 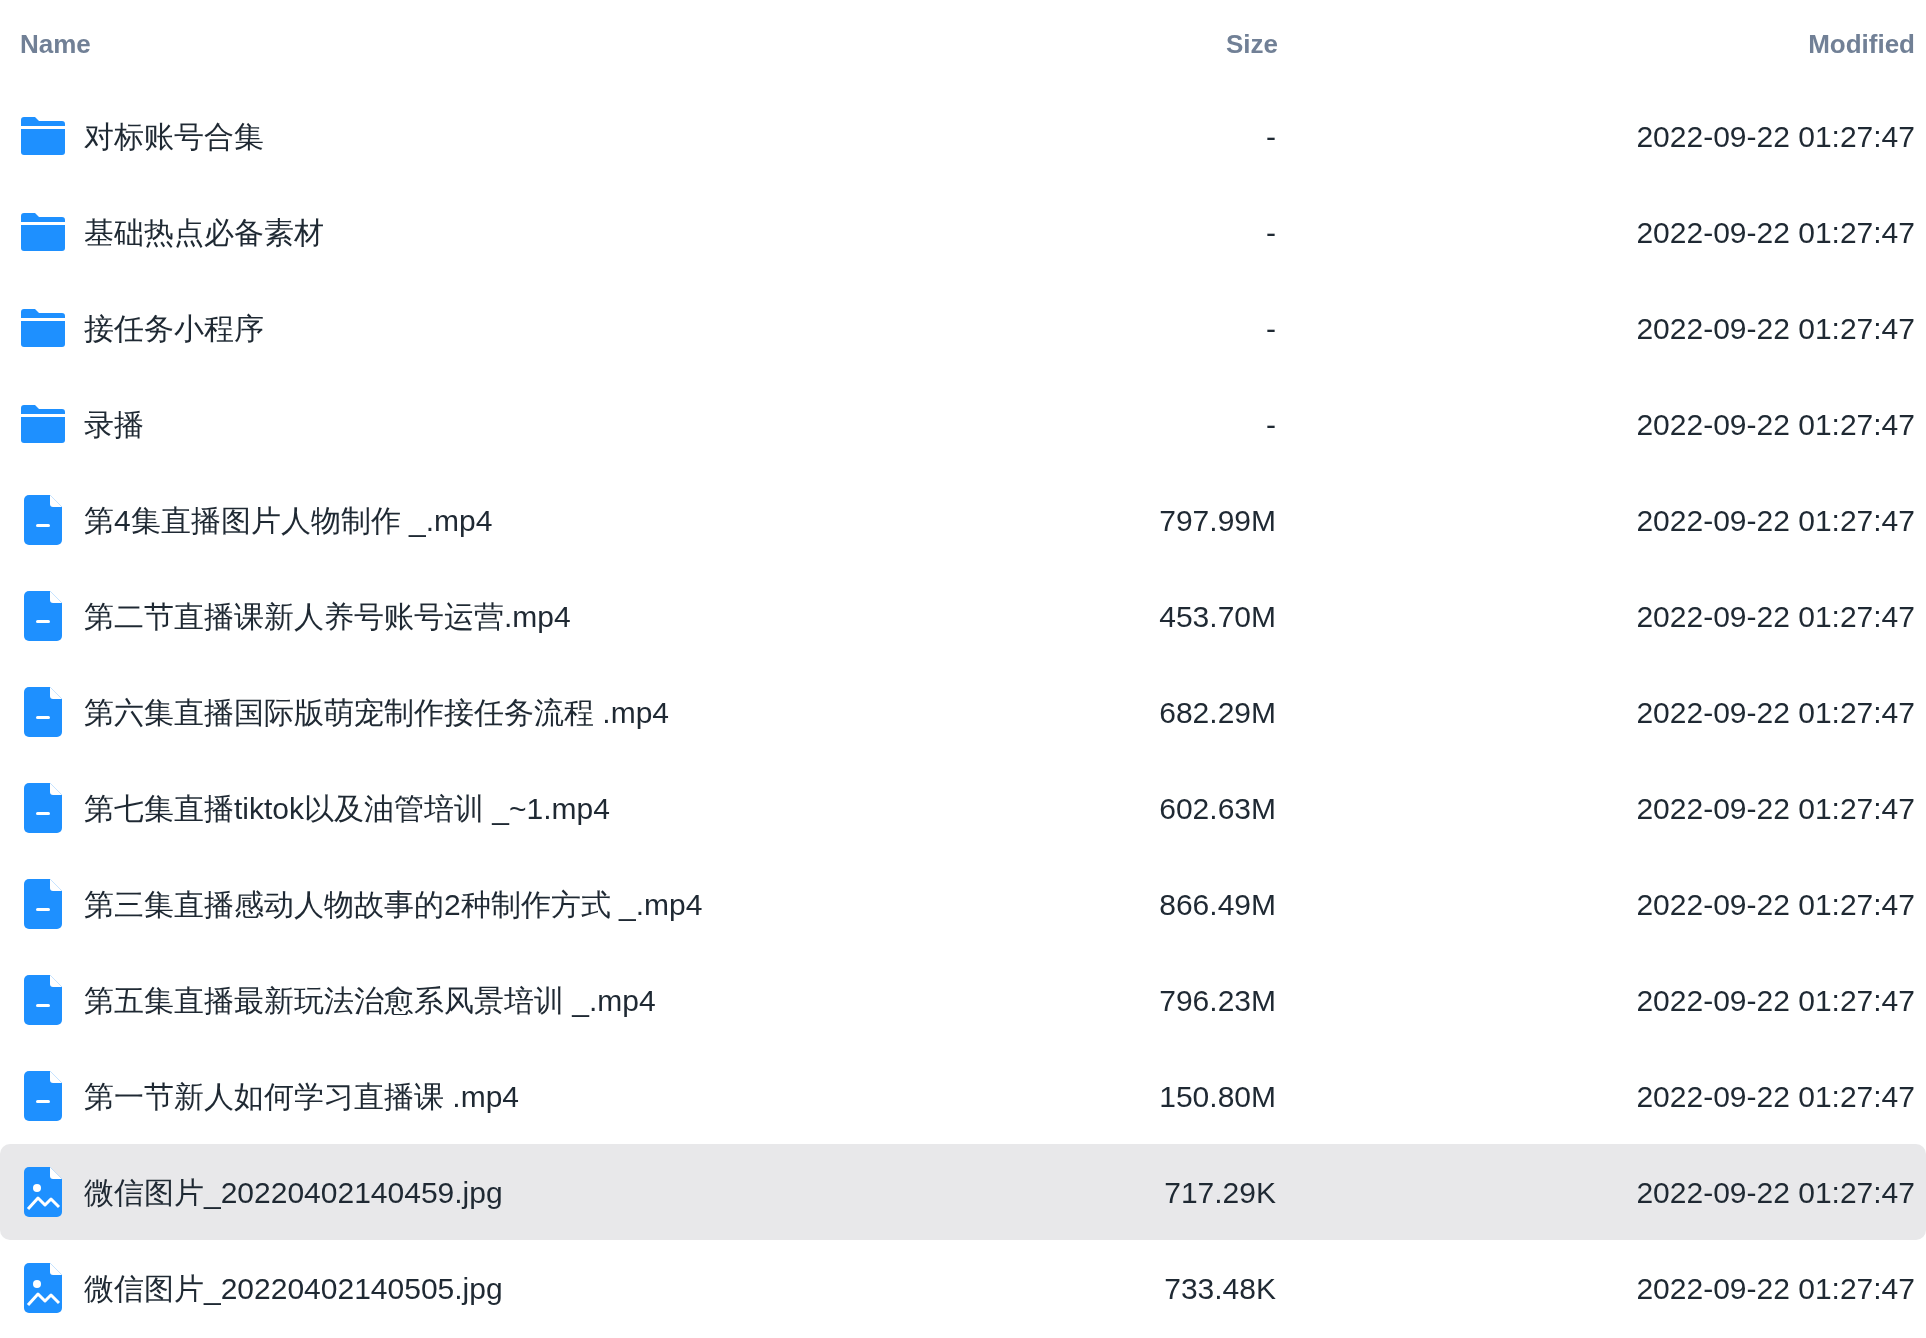 What do you see at coordinates (204, 232) in the screenshot?
I see `file-name: 基础热点必备素材` at bounding box center [204, 232].